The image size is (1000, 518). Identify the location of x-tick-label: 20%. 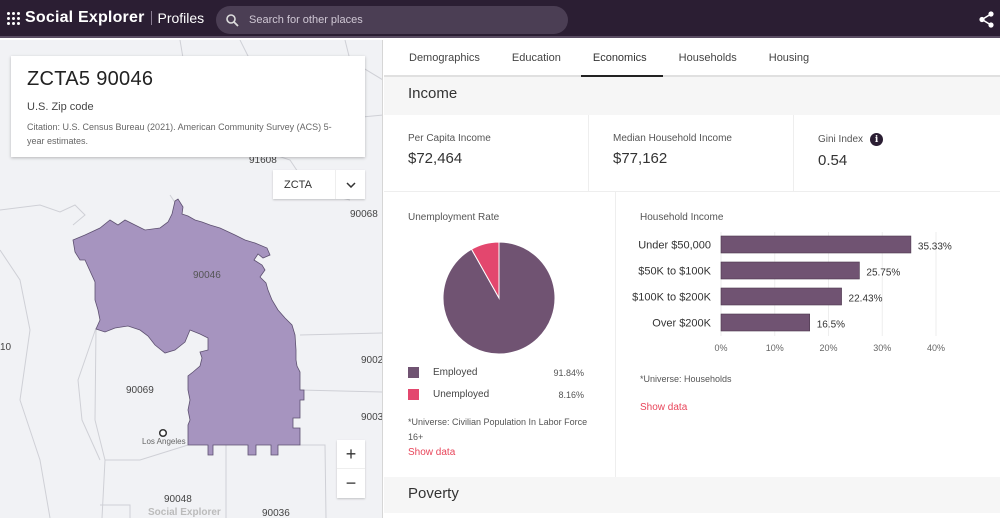
(828, 348).